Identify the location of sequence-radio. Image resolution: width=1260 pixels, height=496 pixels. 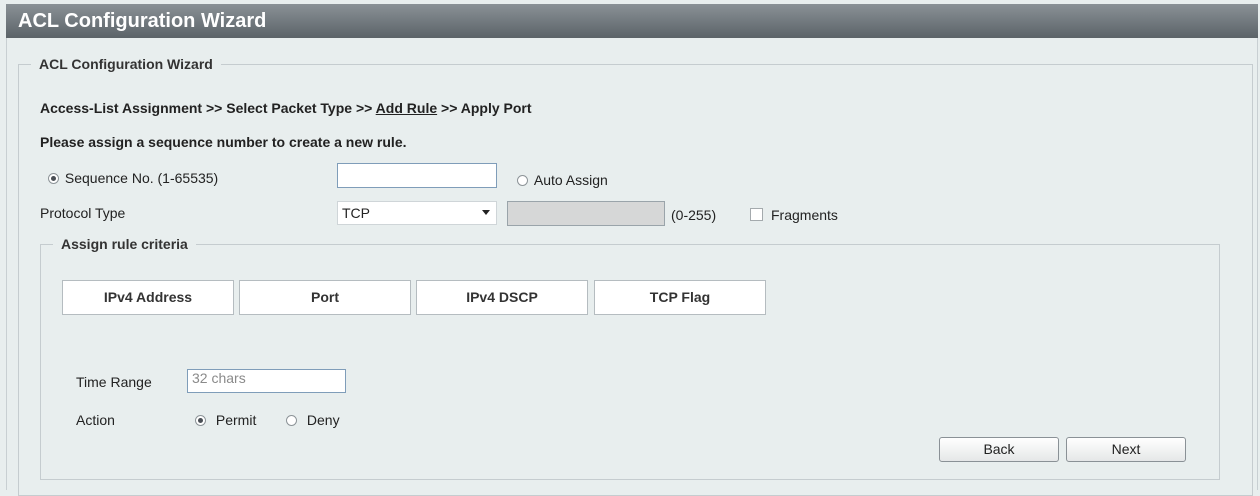
(53, 178).